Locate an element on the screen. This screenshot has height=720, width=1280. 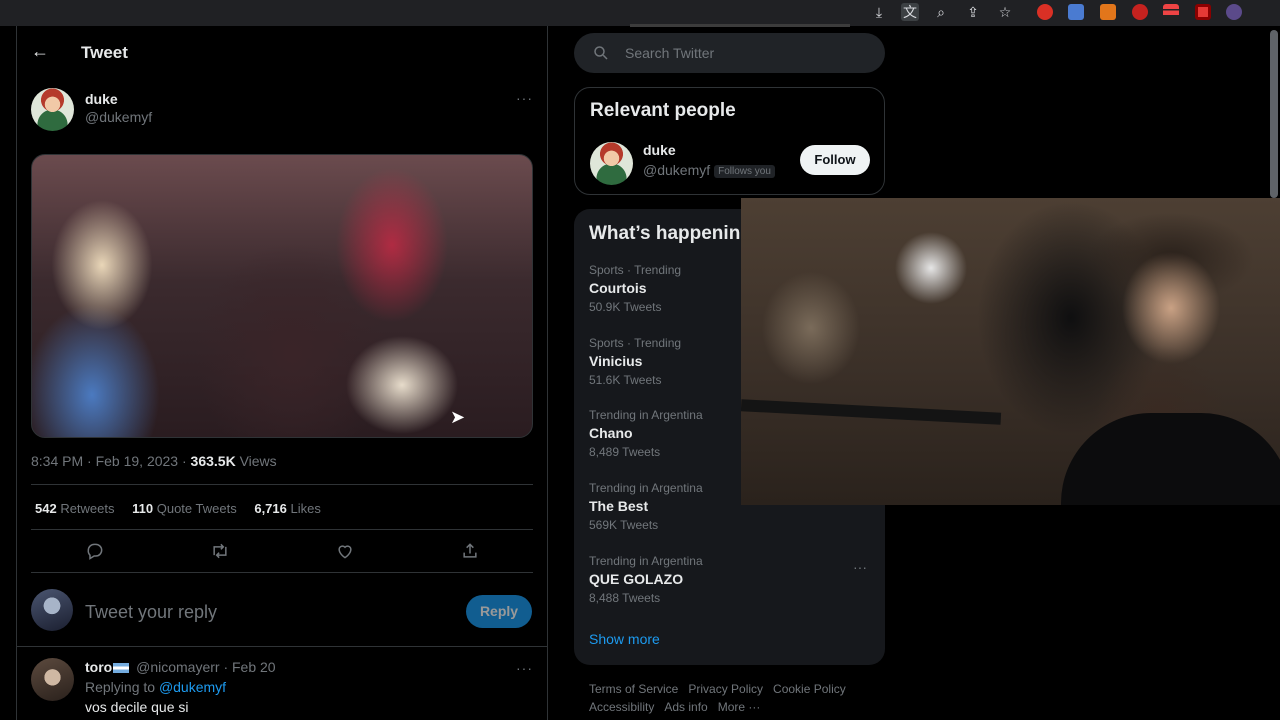
page-title: Tweet is located at coordinates (104, 52).